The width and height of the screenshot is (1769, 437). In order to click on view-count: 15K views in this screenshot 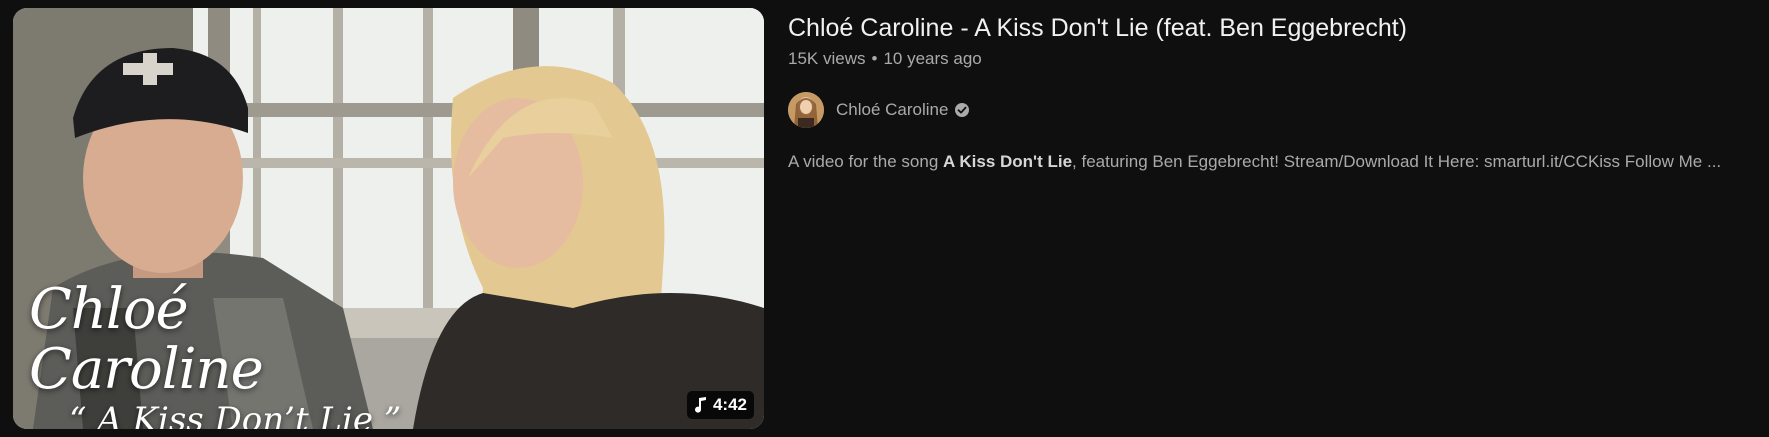, I will do `click(827, 58)`.